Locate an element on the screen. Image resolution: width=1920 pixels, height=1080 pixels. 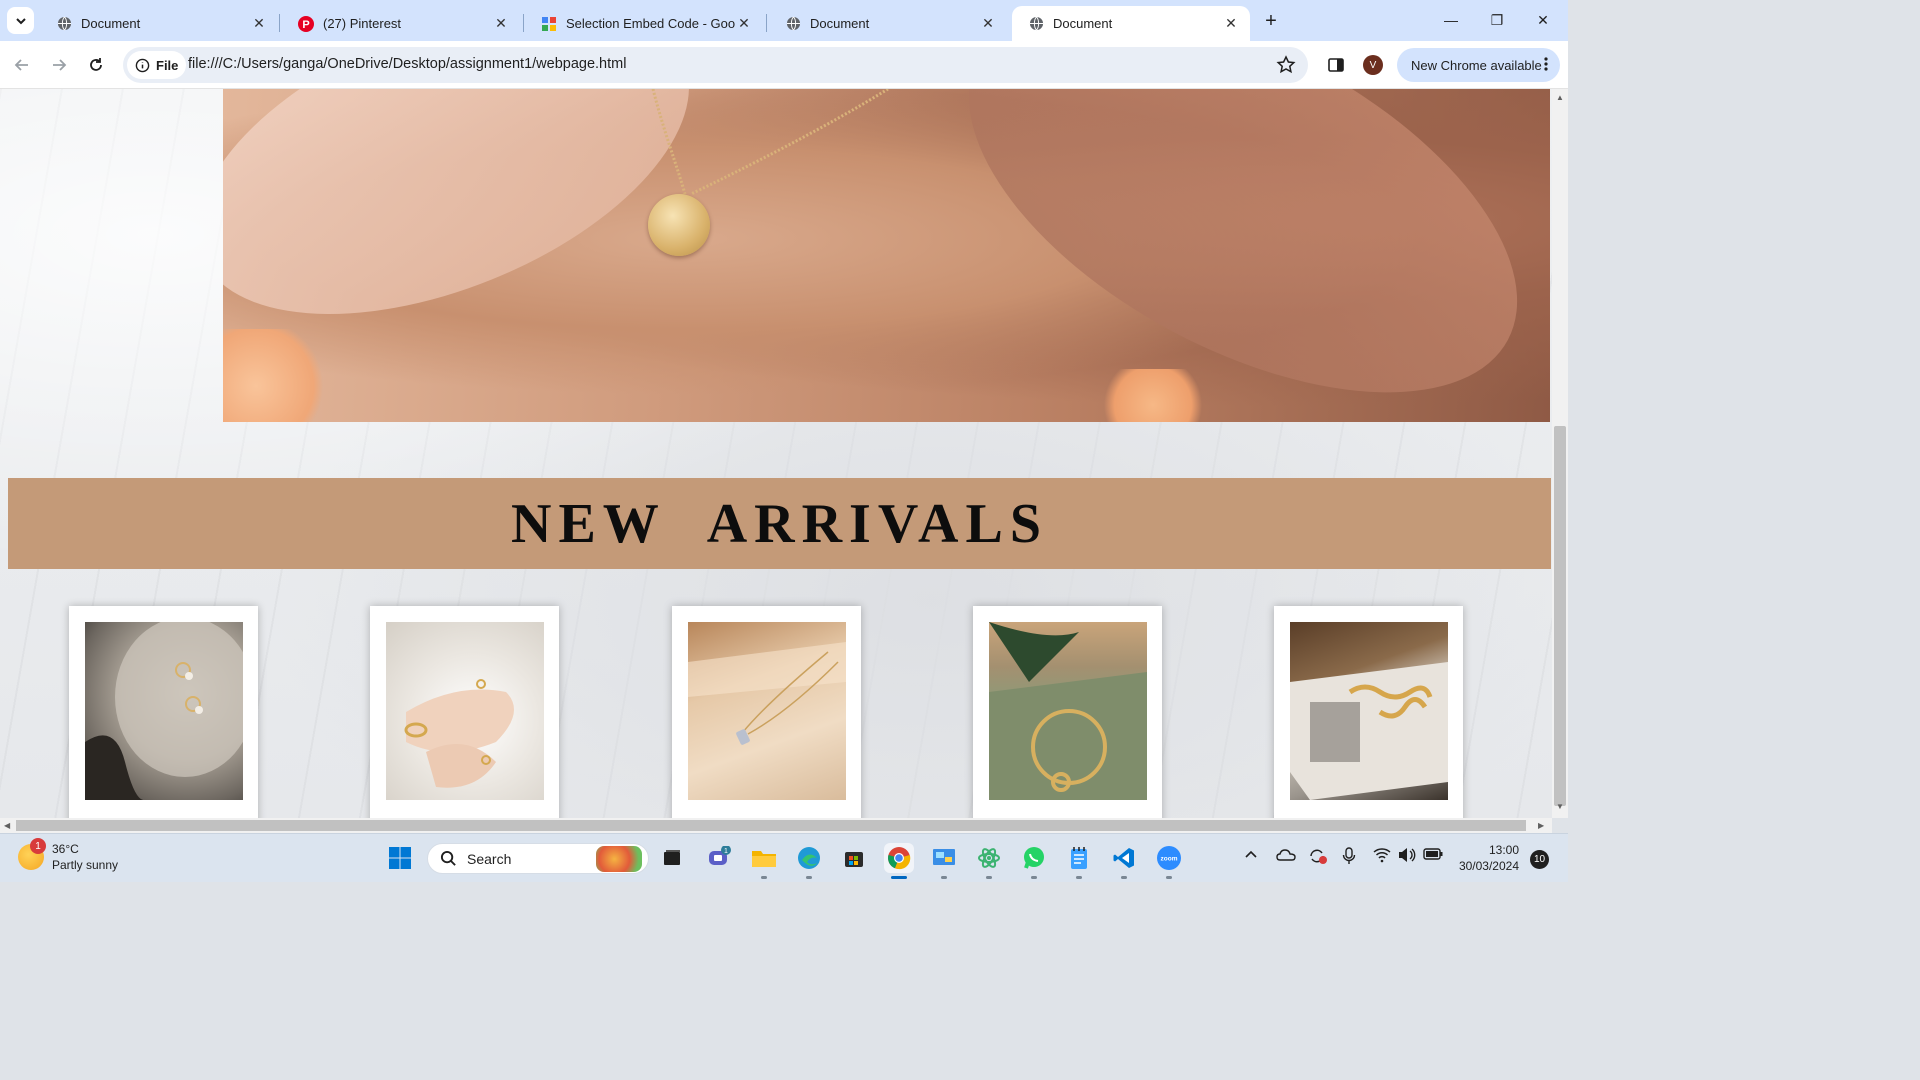
side-panel-button is located at coordinates (1336, 65).